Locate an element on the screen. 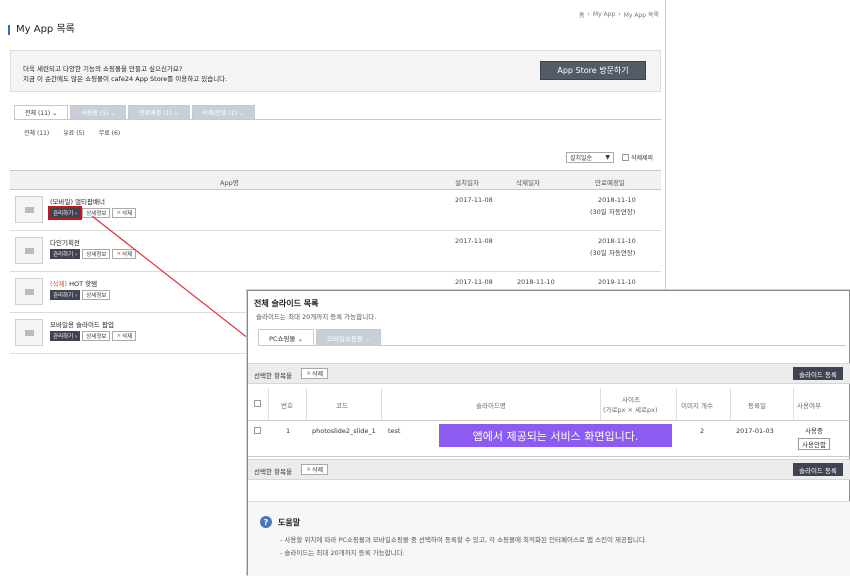 This screenshot has width=850, height=576. price-filters: 전체 (11) 유료 (5) 무료 (6) is located at coordinates (72, 132).